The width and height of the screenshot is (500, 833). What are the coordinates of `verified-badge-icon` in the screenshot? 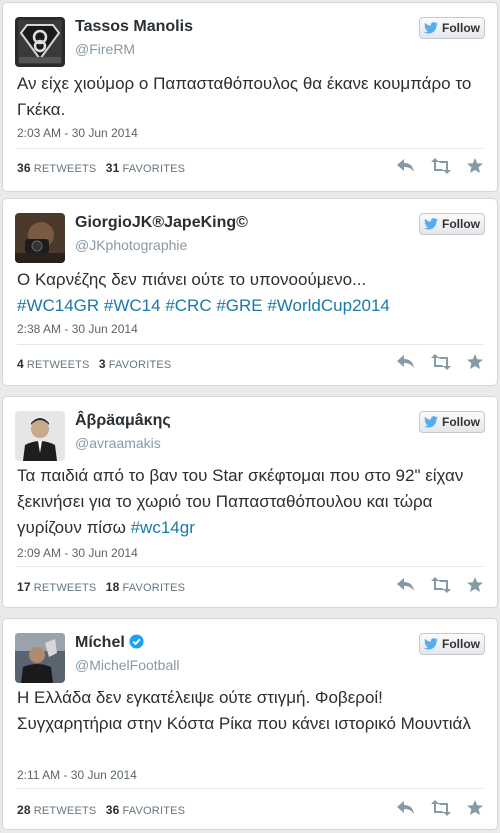 It's located at (136, 641).